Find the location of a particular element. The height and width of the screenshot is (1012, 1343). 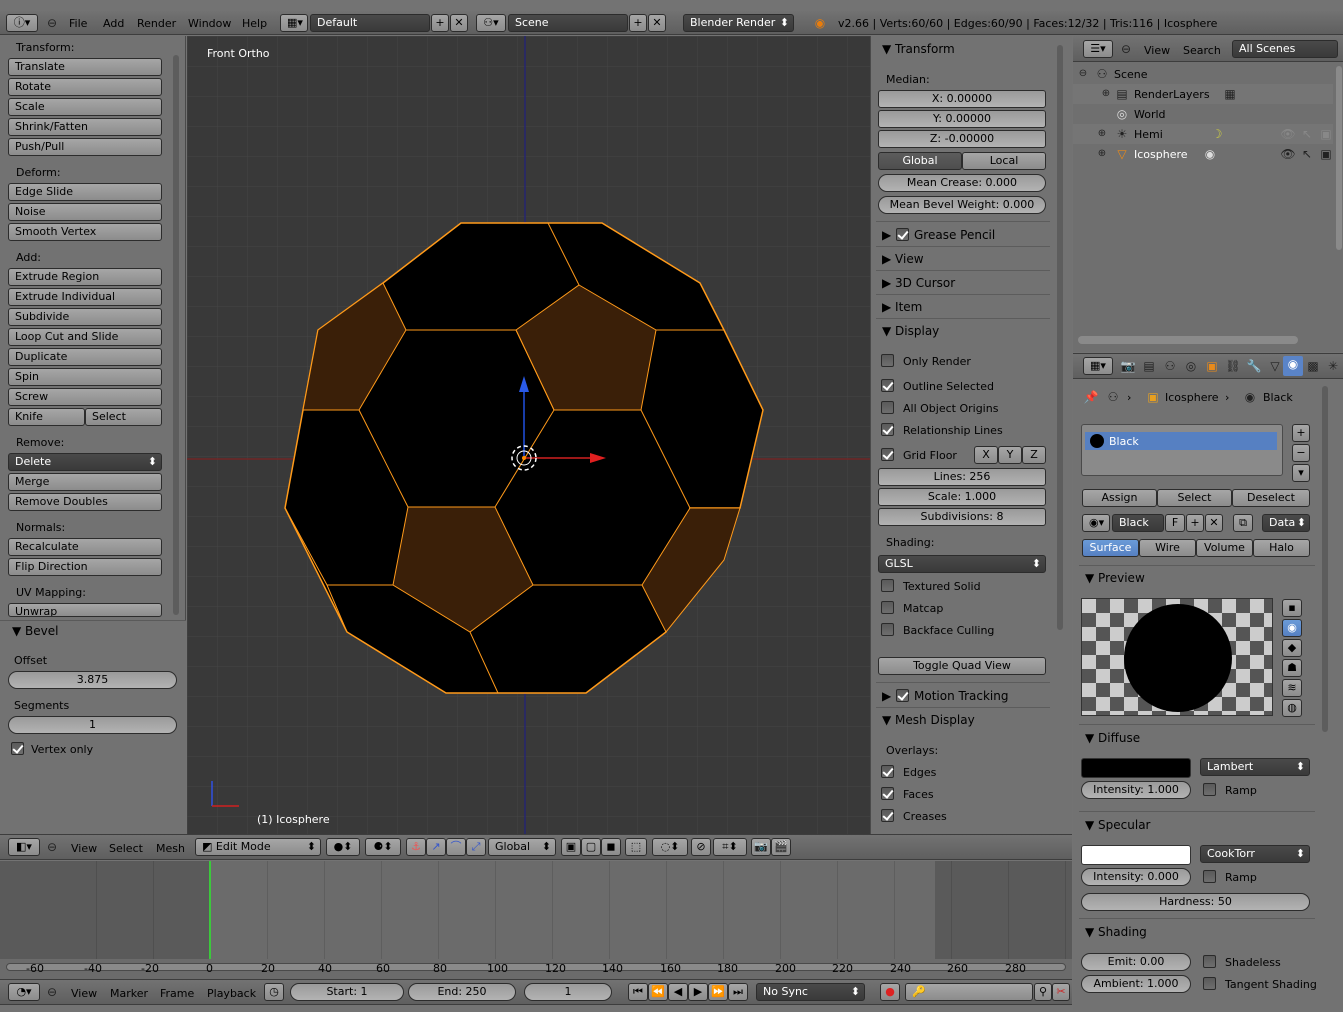

spin-button: Spin is located at coordinates (85, 377).